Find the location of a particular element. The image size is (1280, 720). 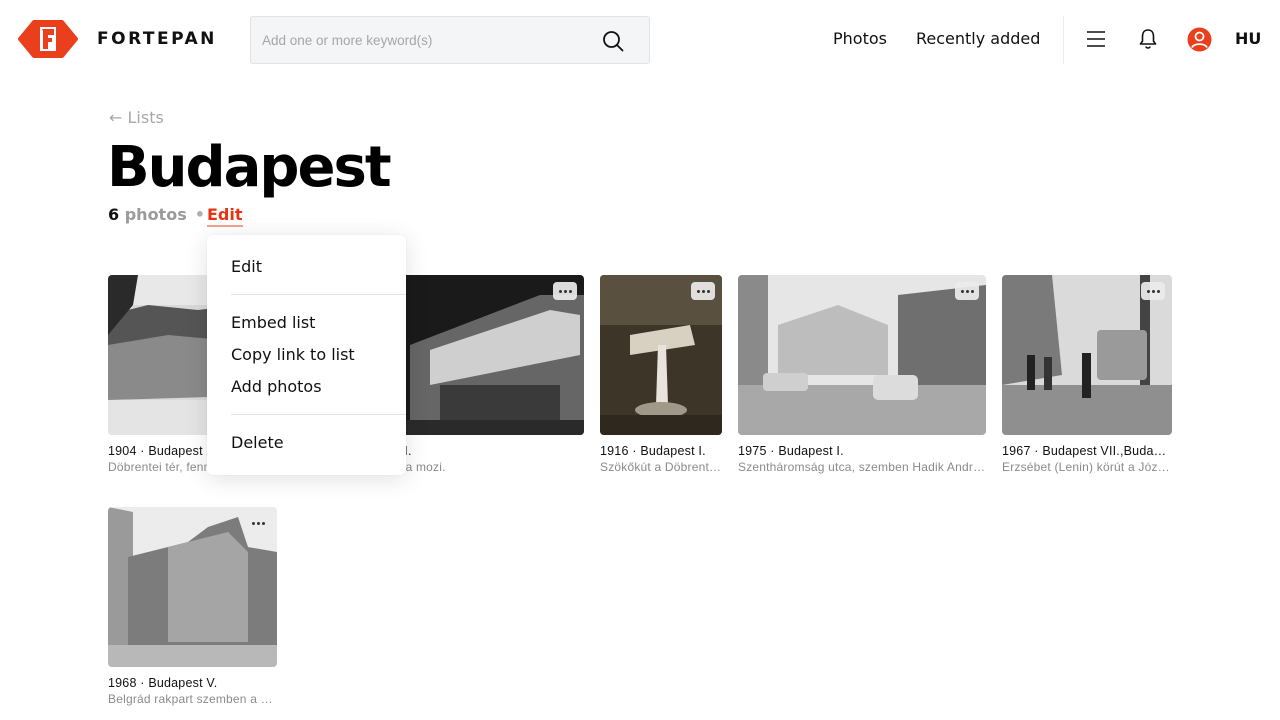

language-switch: HU is located at coordinates (1248, 38).